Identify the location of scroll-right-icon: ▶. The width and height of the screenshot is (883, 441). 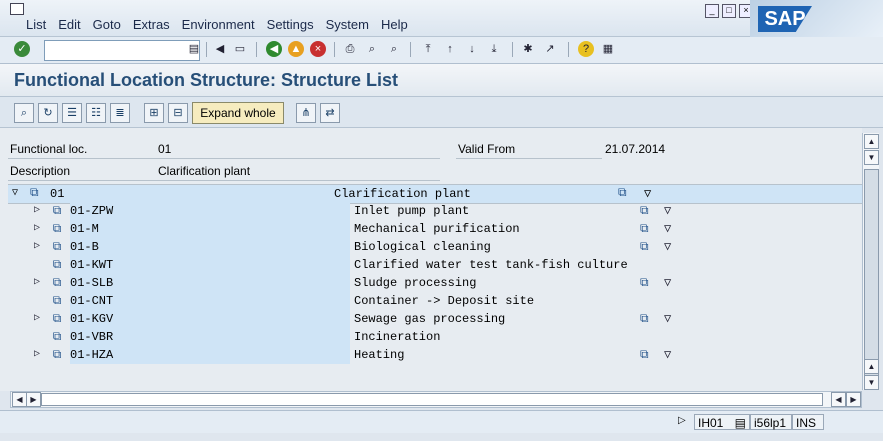
(853, 399).